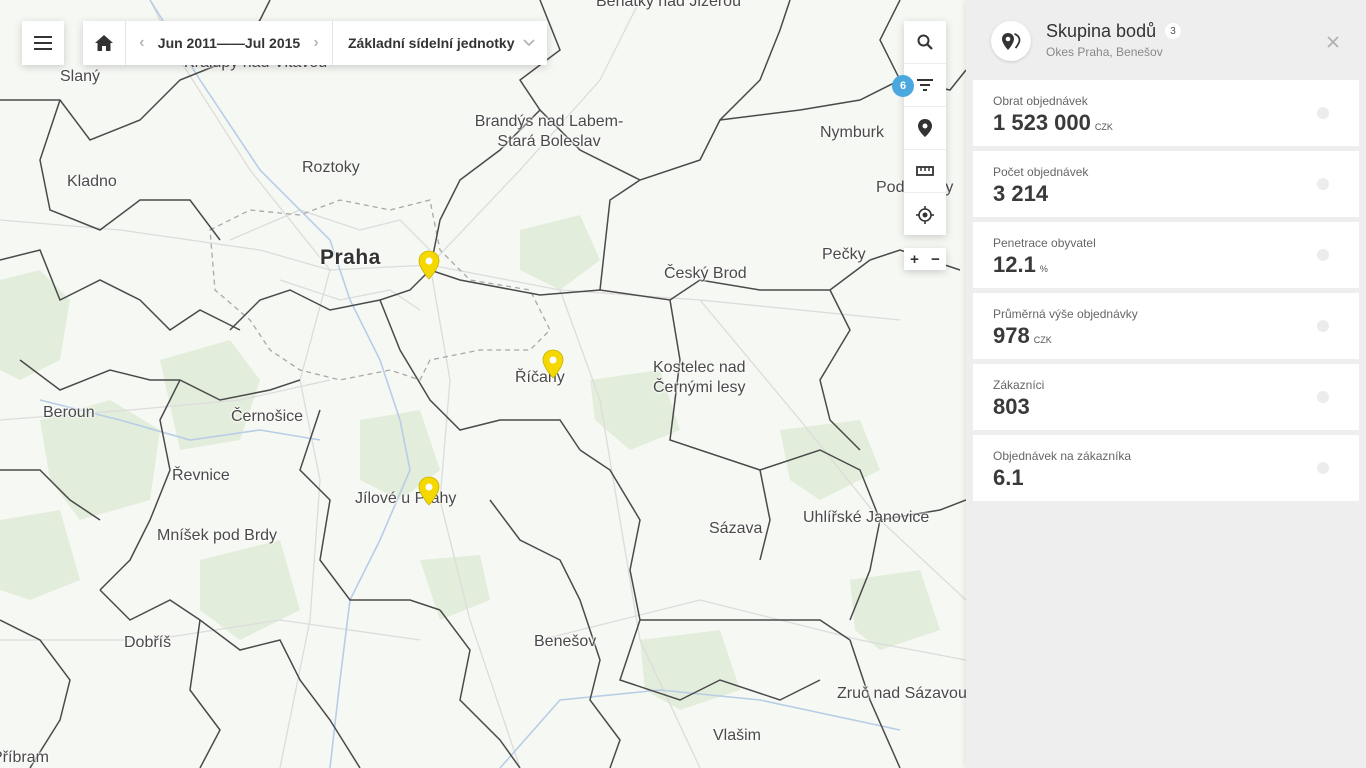  What do you see at coordinates (1022, 335) in the screenshot?
I see `metric-value: 978 CZK` at bounding box center [1022, 335].